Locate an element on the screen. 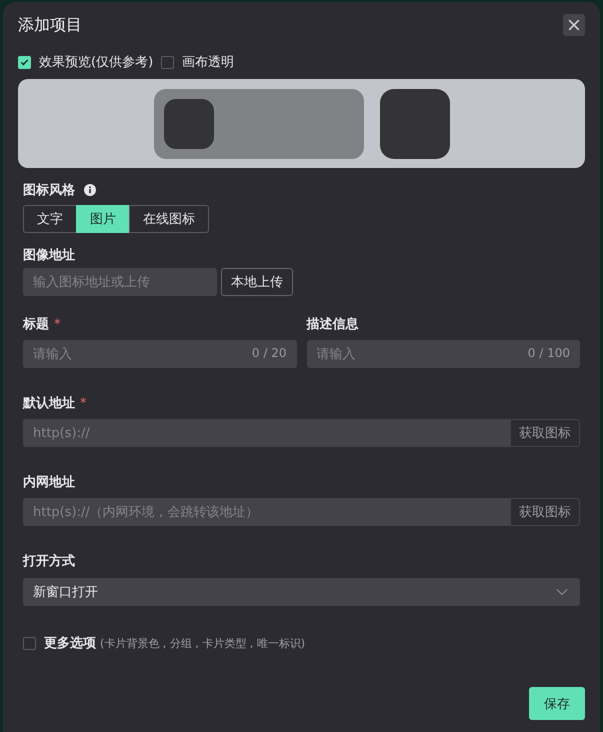  field-label: 内网地址 is located at coordinates (49, 482).